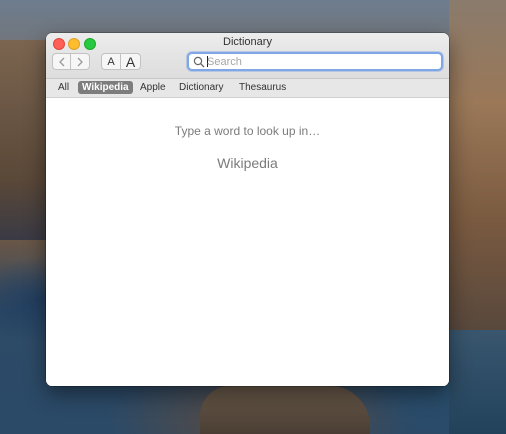 Image resolution: width=506 pixels, height=434 pixels. What do you see at coordinates (131, 61) in the screenshot?
I see `font-larger-button: A` at bounding box center [131, 61].